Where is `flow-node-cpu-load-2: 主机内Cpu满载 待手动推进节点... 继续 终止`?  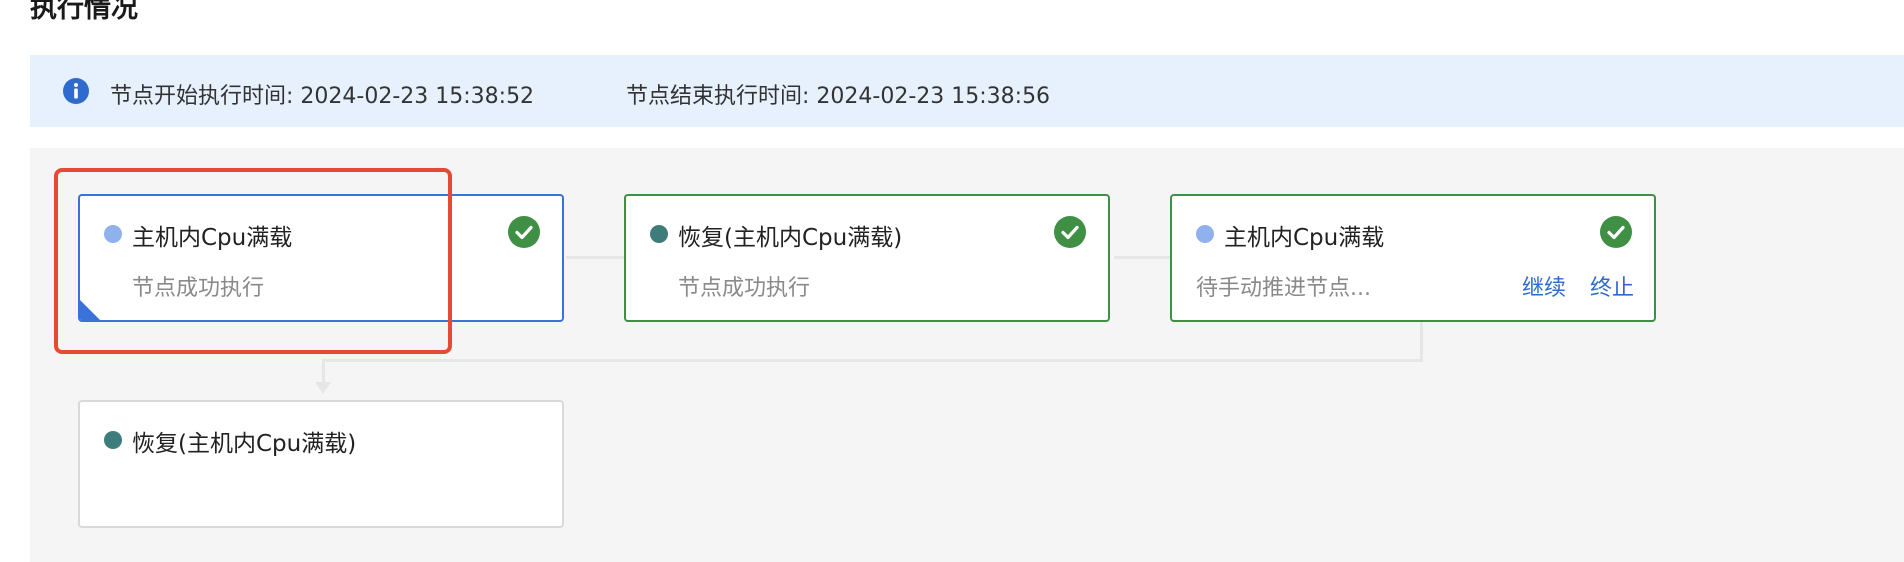 flow-node-cpu-load-2: 主机内Cpu满载 待手动推进节点... 继续 终止 is located at coordinates (1413, 258).